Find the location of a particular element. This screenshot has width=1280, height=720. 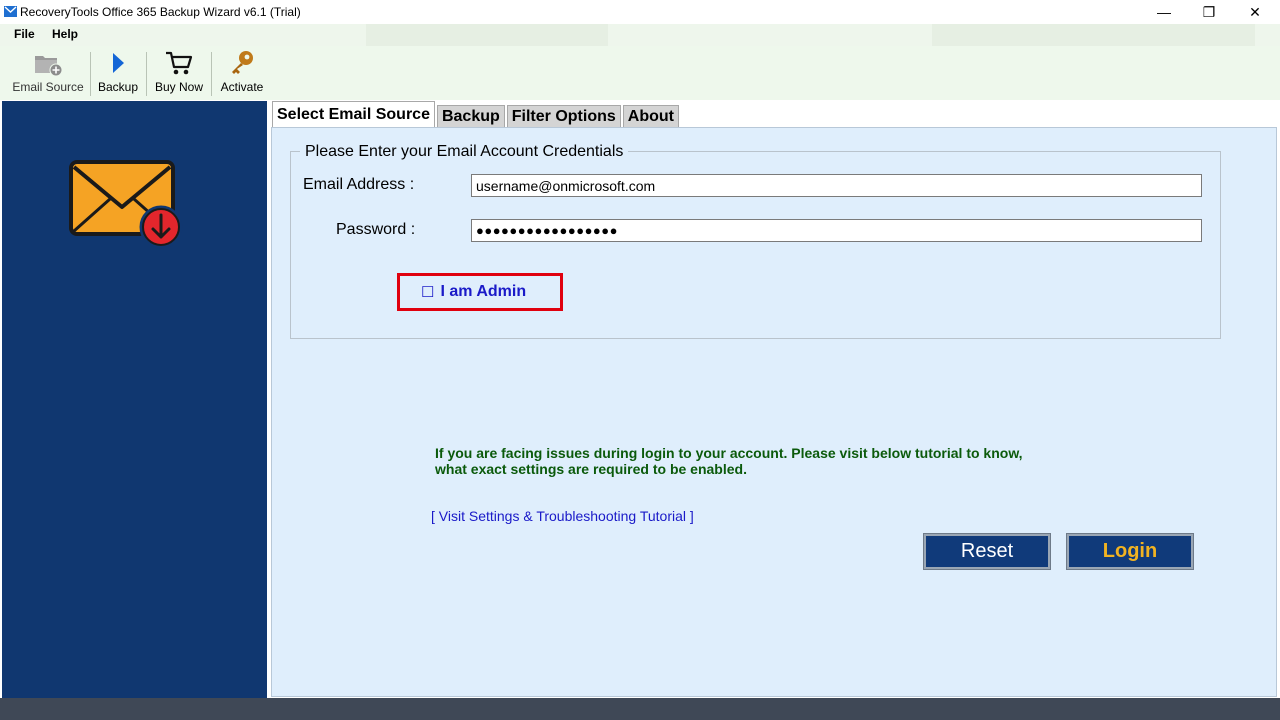

email-address-field: username@onmicrosoft.com is located at coordinates (836, 185).